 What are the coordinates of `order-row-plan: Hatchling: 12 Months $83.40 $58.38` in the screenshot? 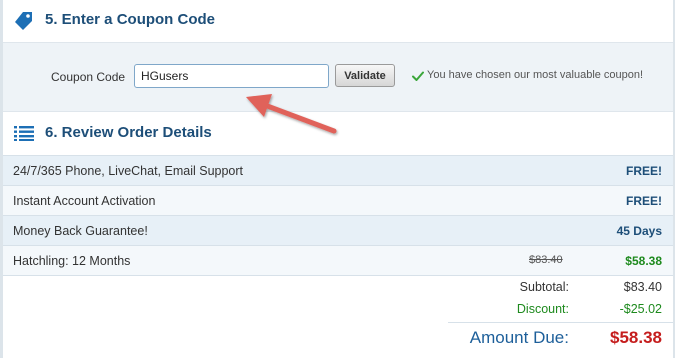 It's located at (338, 260).